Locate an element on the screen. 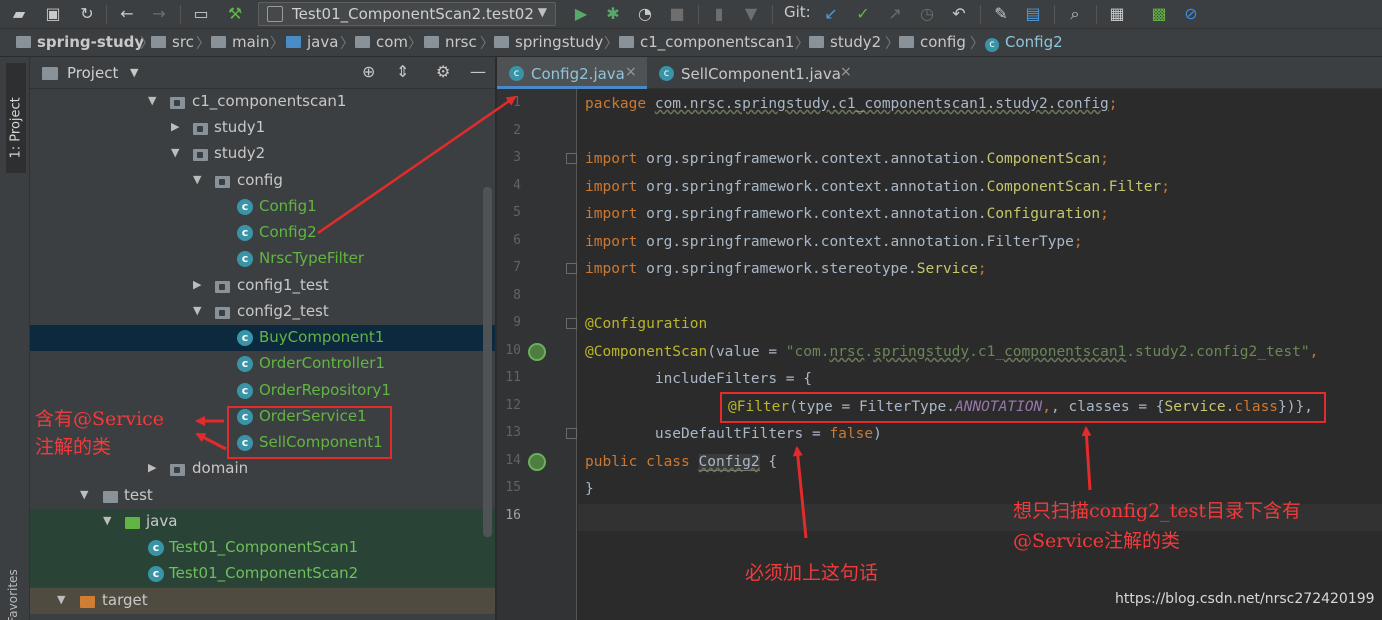  class-icon: c is located at coordinates (516, 73).